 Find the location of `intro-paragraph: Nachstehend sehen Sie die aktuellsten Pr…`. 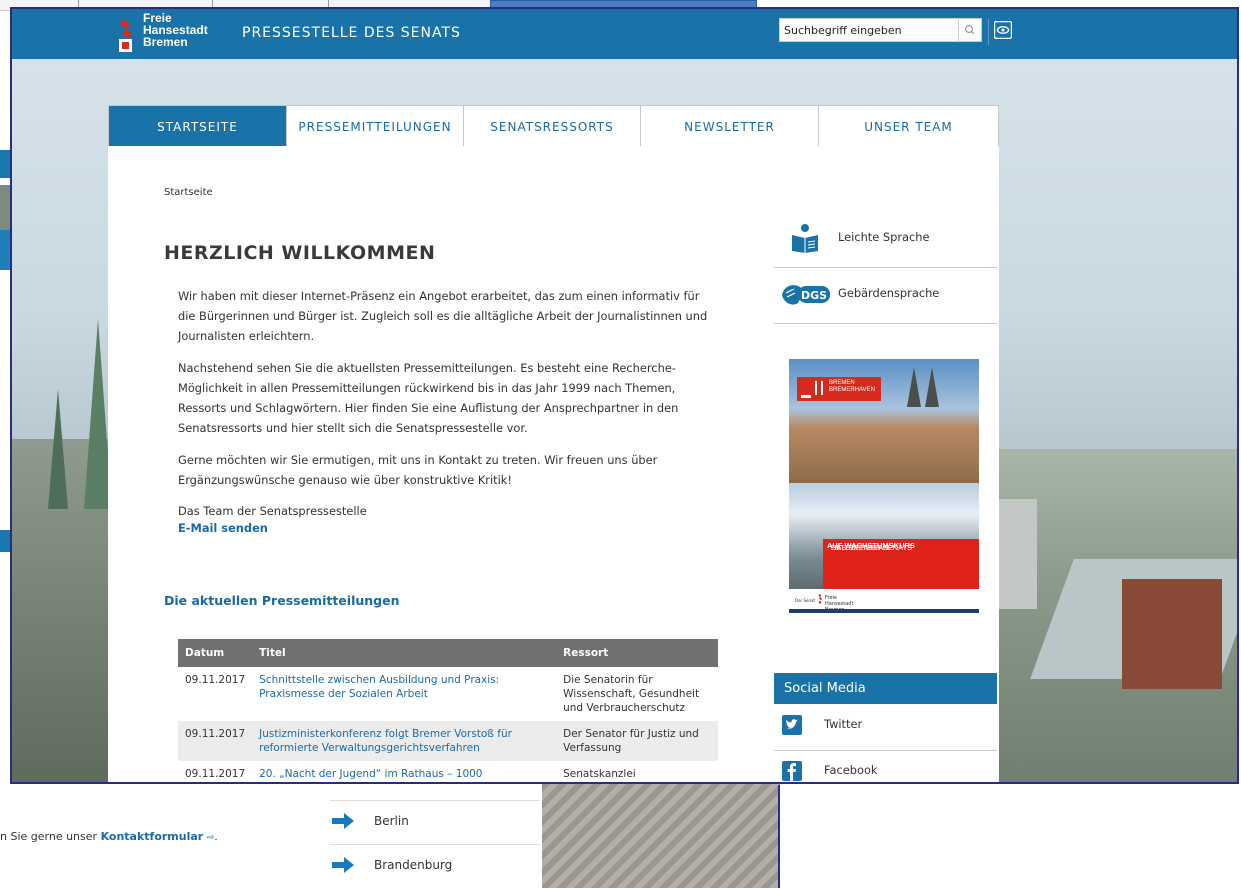

intro-paragraph: Nachstehend sehen Sie die aktuellsten Pr… is located at coordinates (428, 398).